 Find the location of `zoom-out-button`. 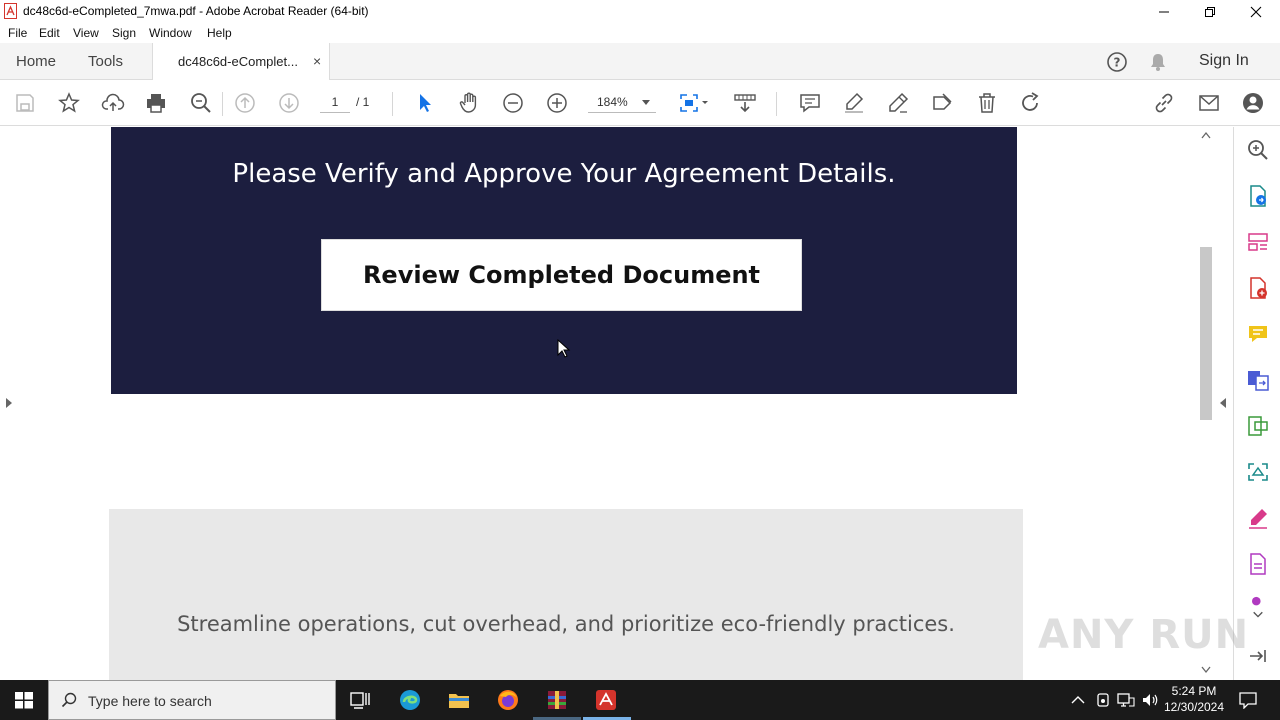

zoom-out-button is located at coordinates (513, 103).